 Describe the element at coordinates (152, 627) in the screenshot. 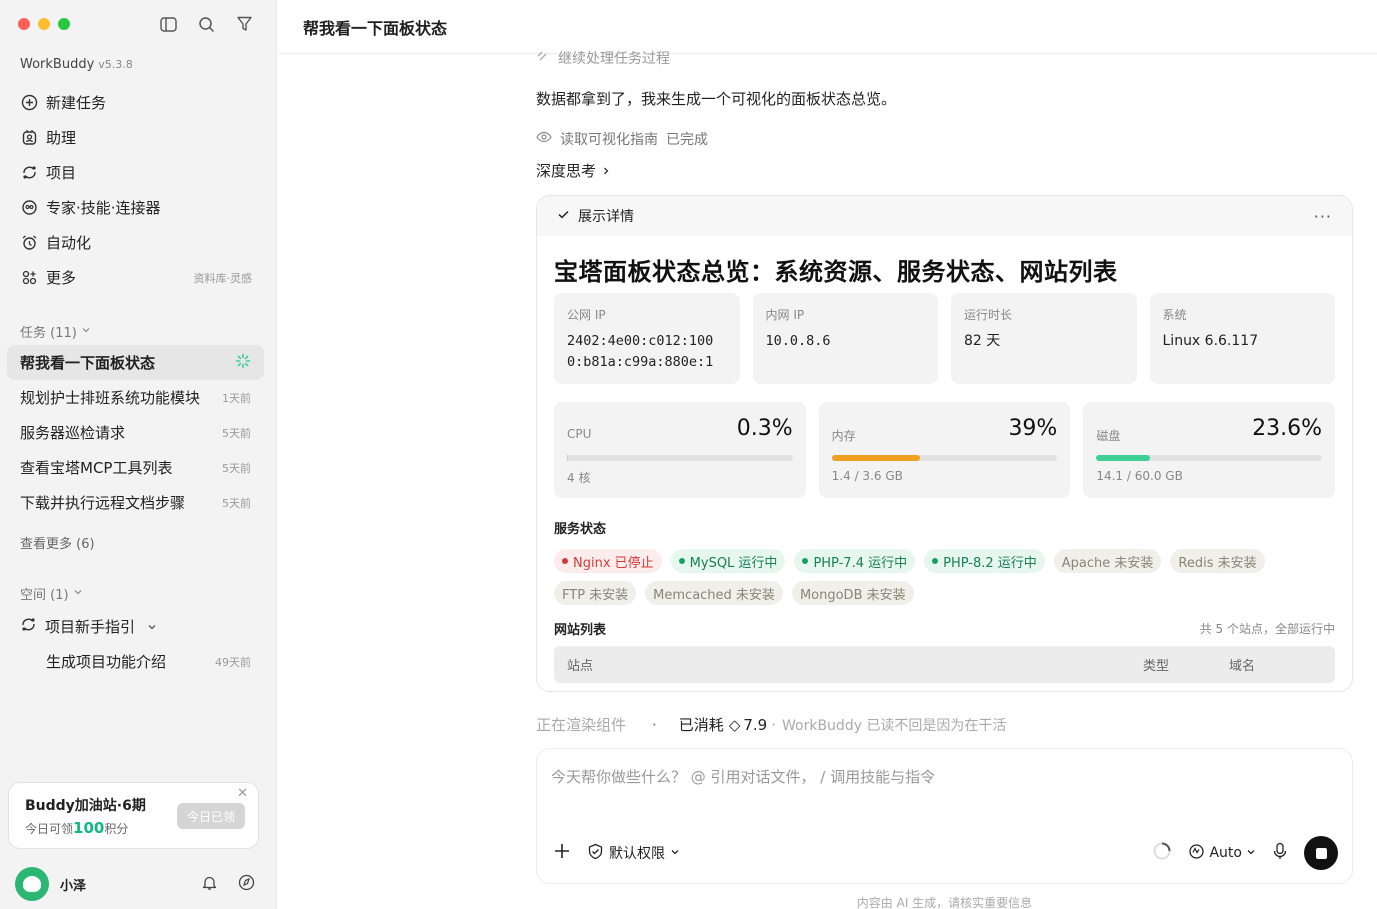

I see `chevron-down-icon` at that location.